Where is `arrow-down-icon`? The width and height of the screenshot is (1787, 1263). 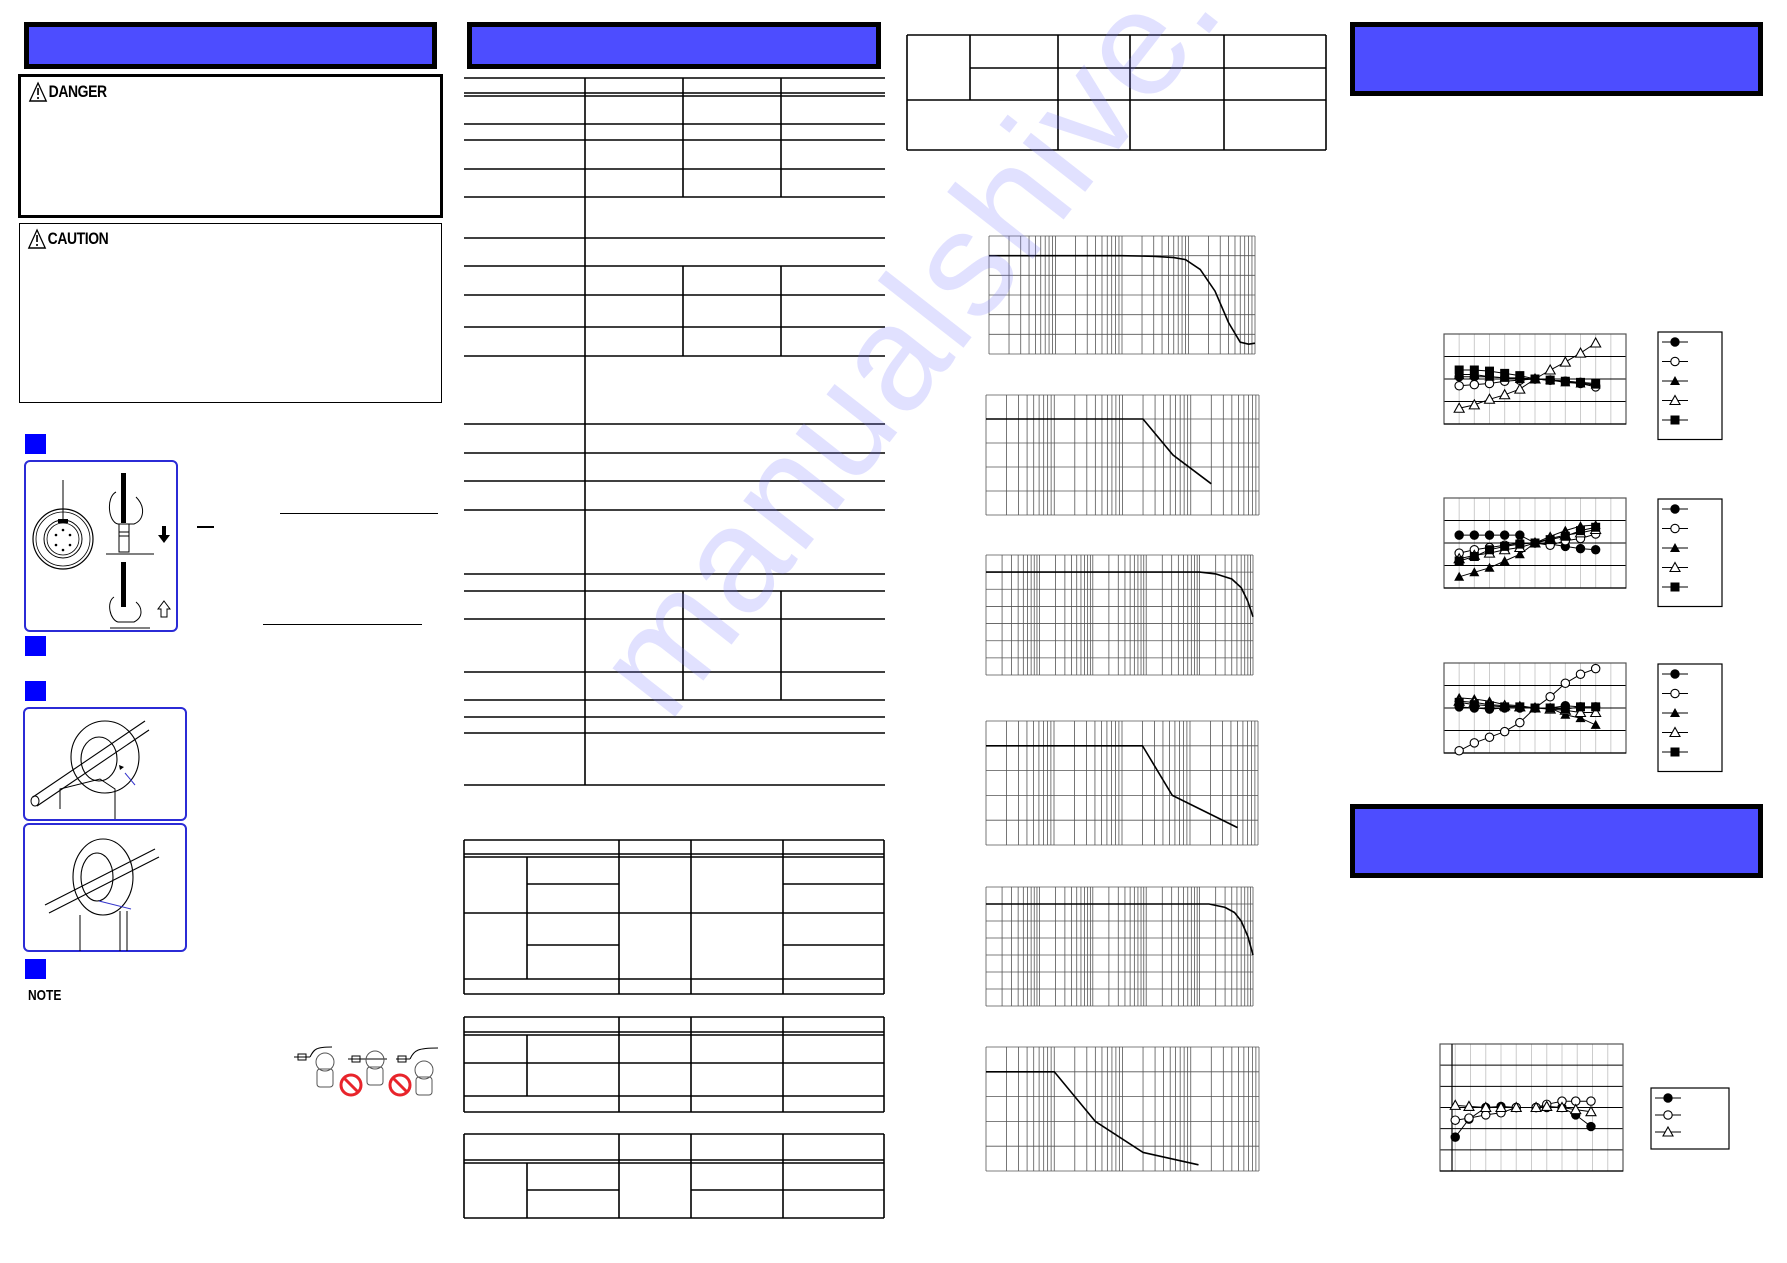
arrow-down-icon is located at coordinates (164, 534).